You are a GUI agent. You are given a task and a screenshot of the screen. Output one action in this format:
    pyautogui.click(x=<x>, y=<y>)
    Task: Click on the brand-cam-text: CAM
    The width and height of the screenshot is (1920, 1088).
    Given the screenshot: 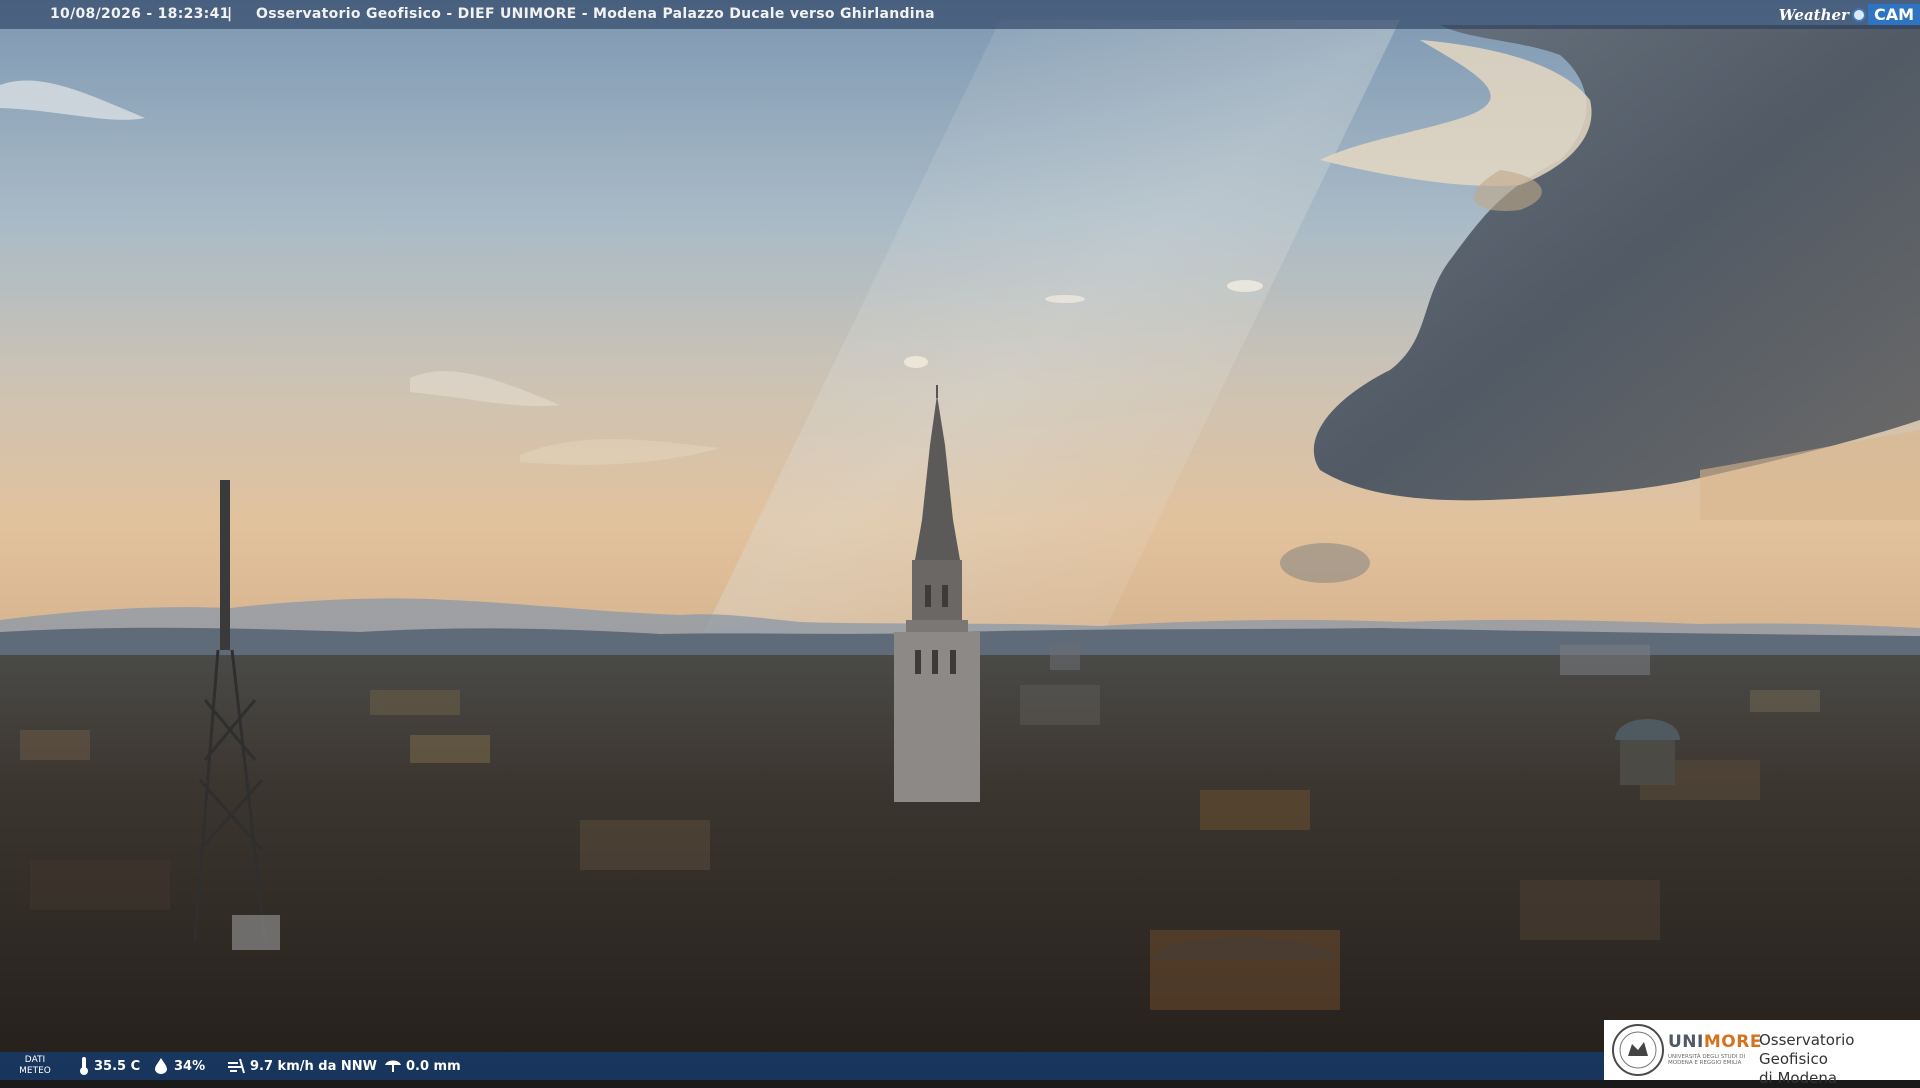 What is the action you would take?
    pyautogui.click(x=1893, y=14)
    